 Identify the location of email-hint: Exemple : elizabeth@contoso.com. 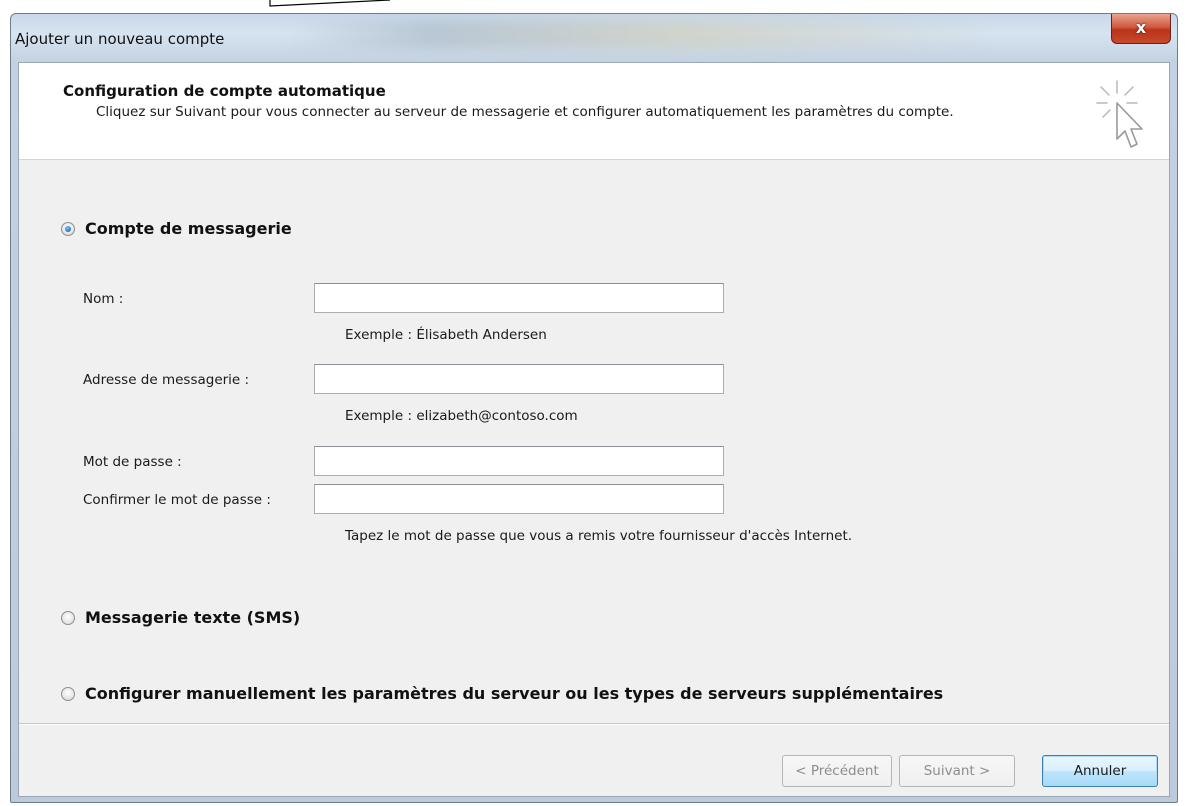
(461, 416).